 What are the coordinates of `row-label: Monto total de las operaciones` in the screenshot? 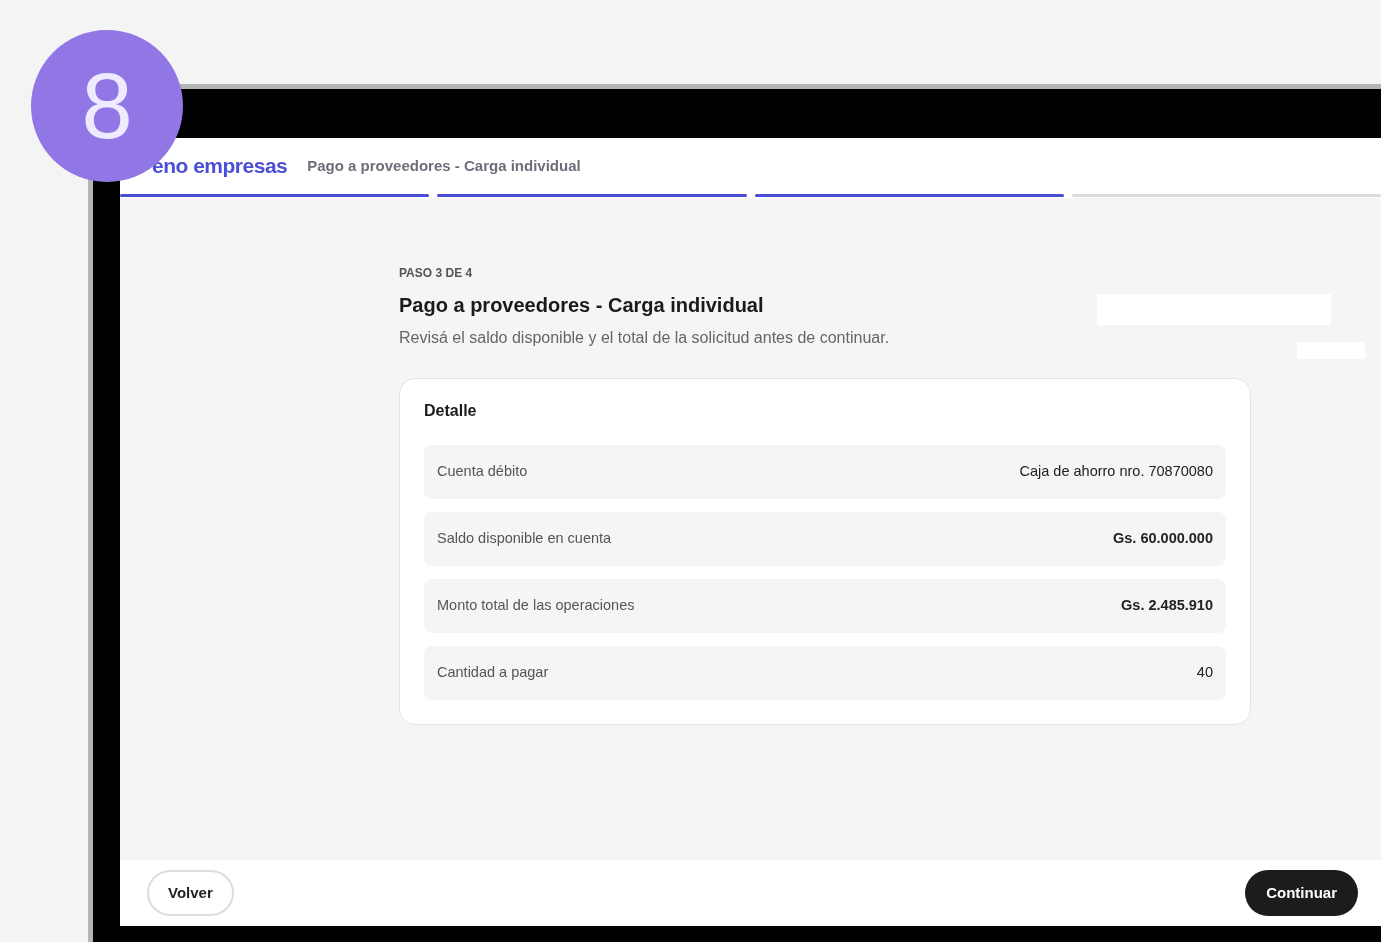 It's located at (536, 606).